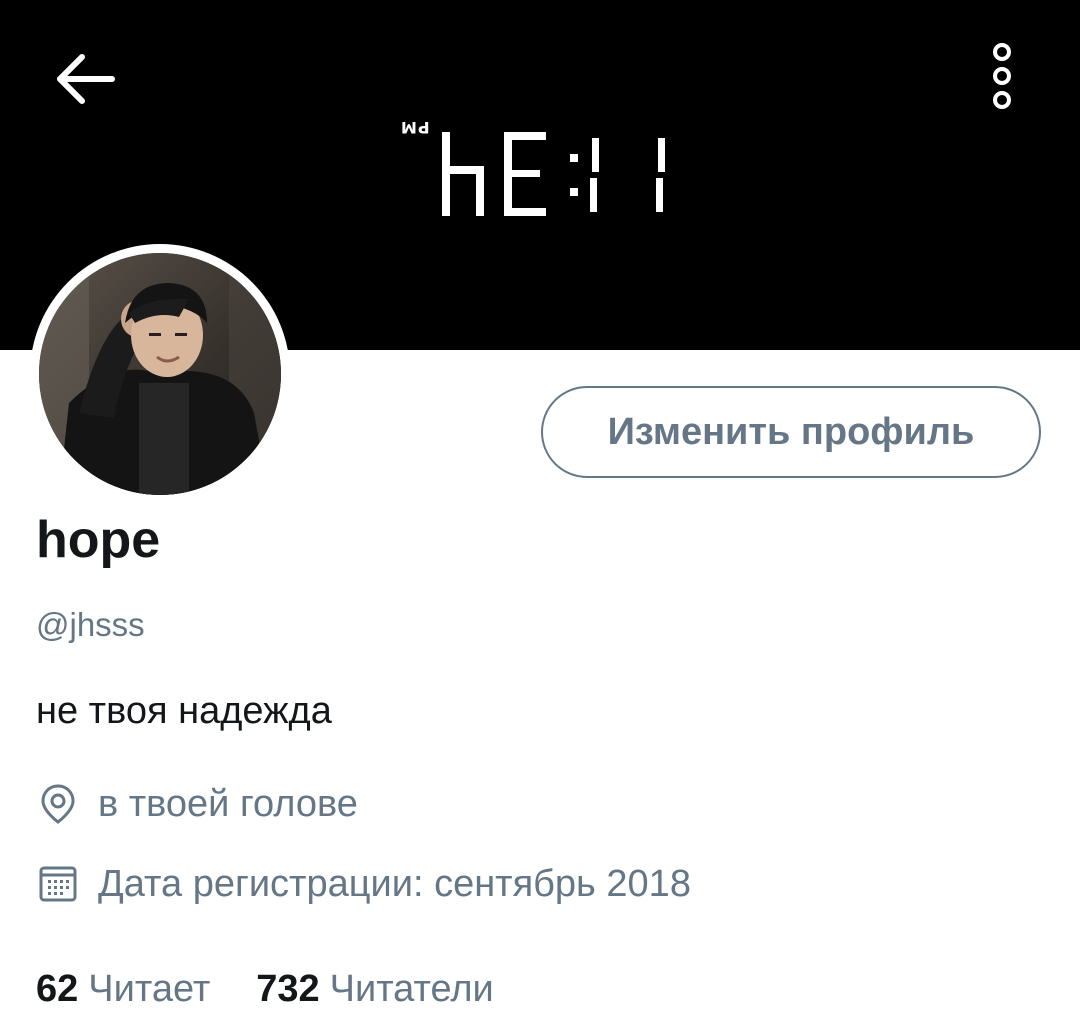 The image size is (1080, 1036). I want to click on following-label: Читает, so click(149, 989).